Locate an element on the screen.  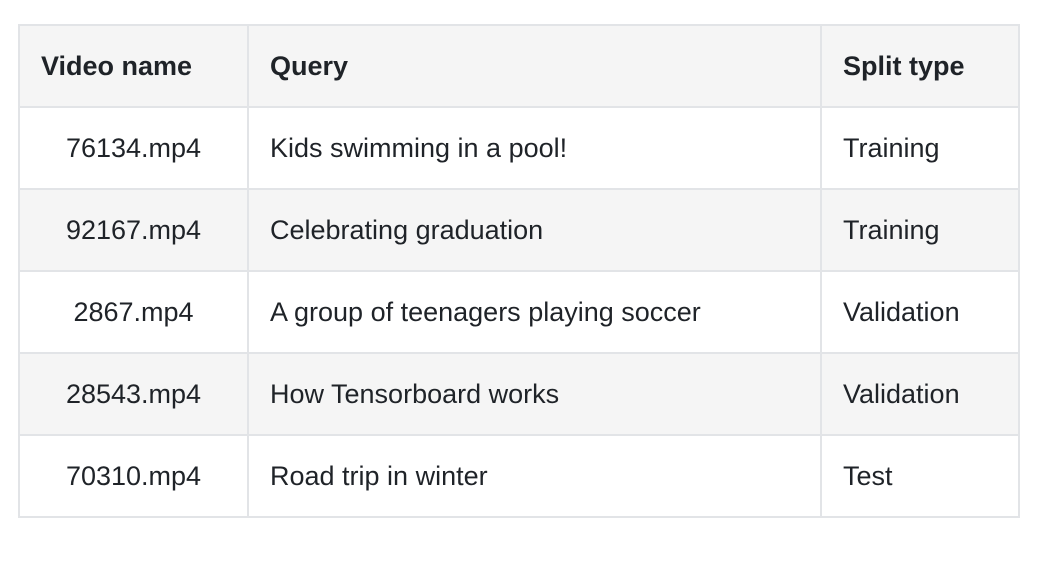
cell-split-type: Test is located at coordinates (920, 476).